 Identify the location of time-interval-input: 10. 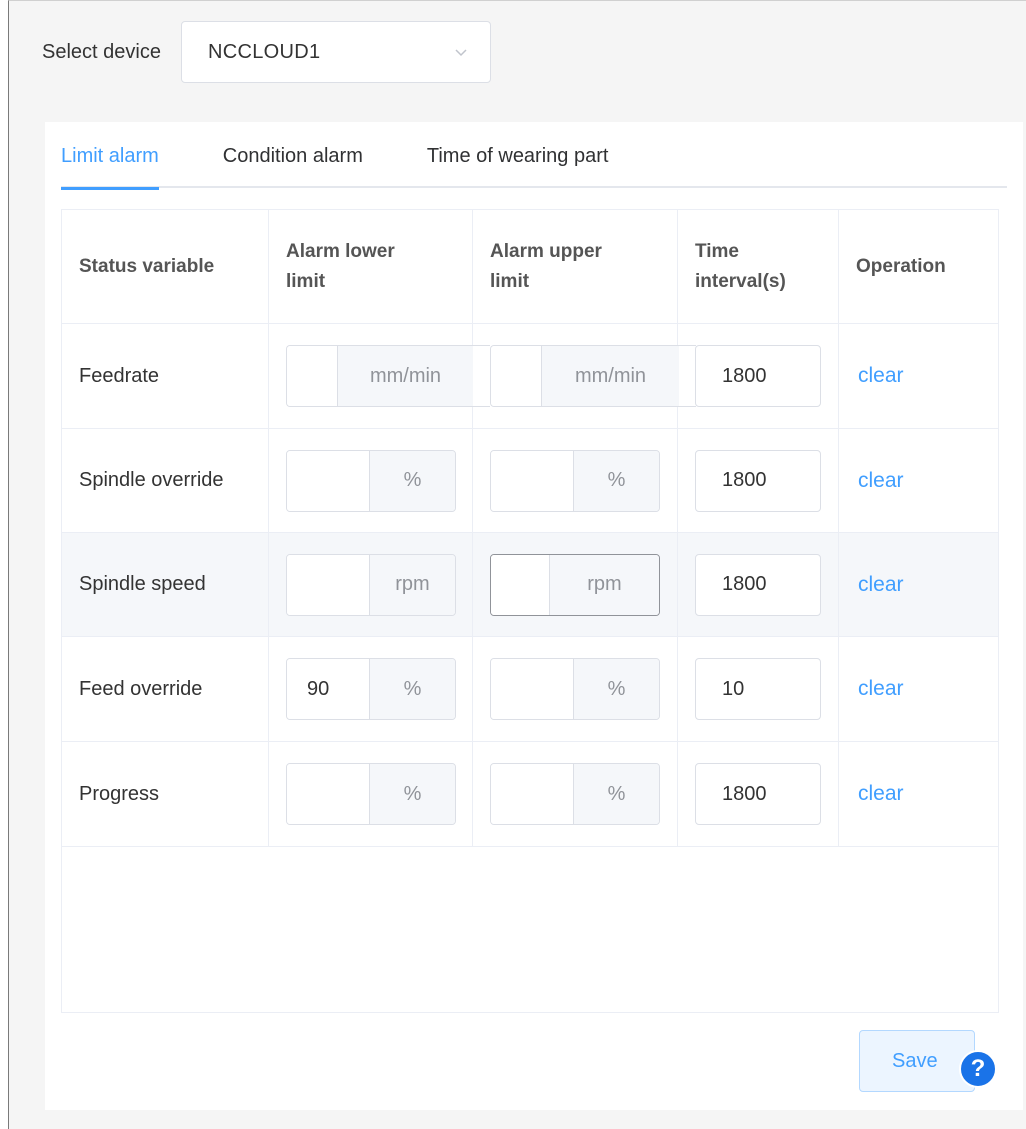
(758, 689).